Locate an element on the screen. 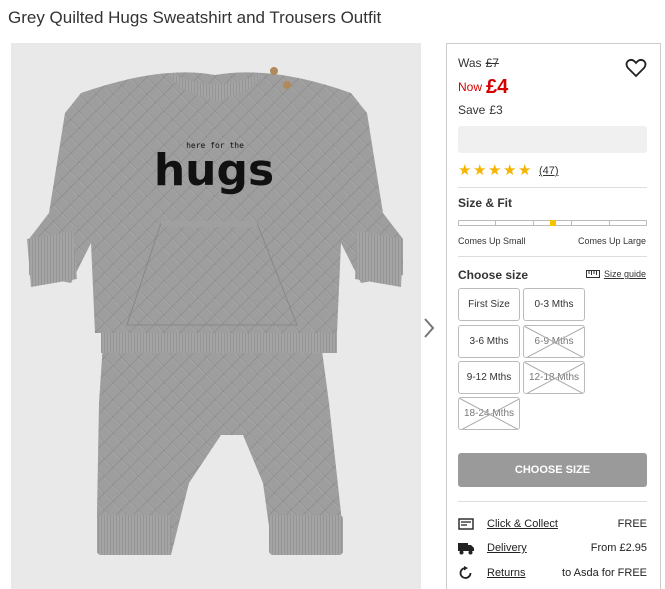  heart-icon is located at coordinates (636, 68).